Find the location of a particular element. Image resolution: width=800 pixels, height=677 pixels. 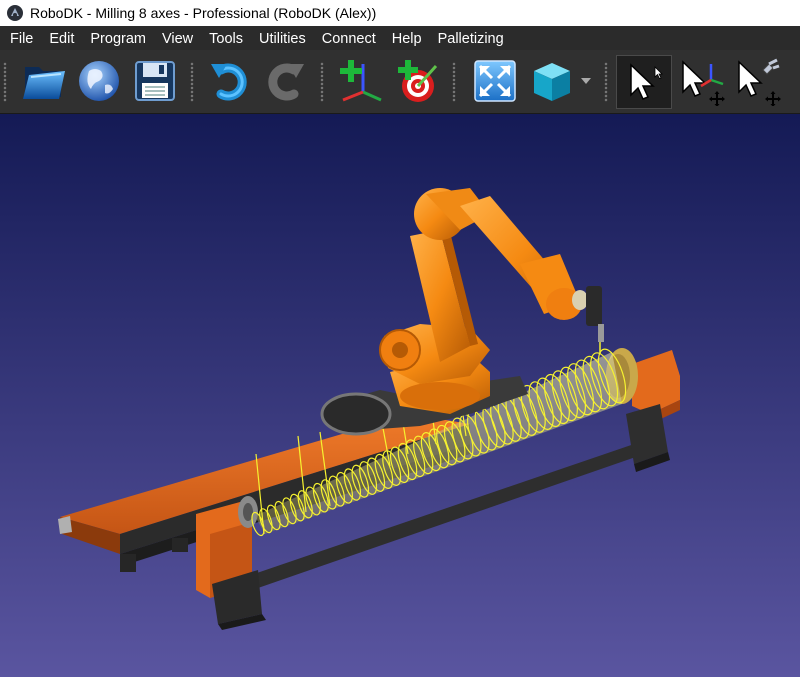

menu-tools: Tools is located at coordinates (226, 38).